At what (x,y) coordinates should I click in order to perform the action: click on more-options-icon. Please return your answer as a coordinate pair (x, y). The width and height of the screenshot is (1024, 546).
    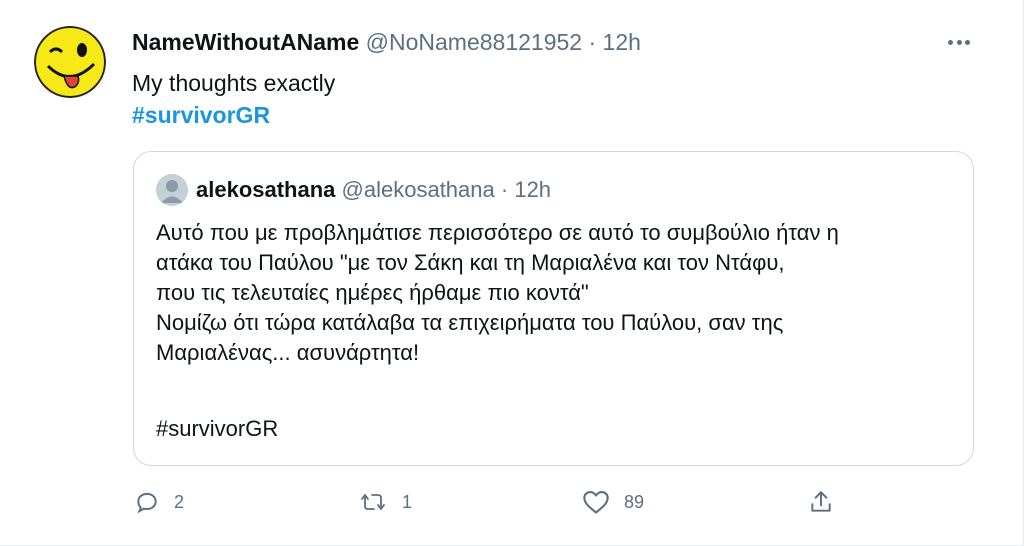
    Looking at the image, I should click on (959, 42).